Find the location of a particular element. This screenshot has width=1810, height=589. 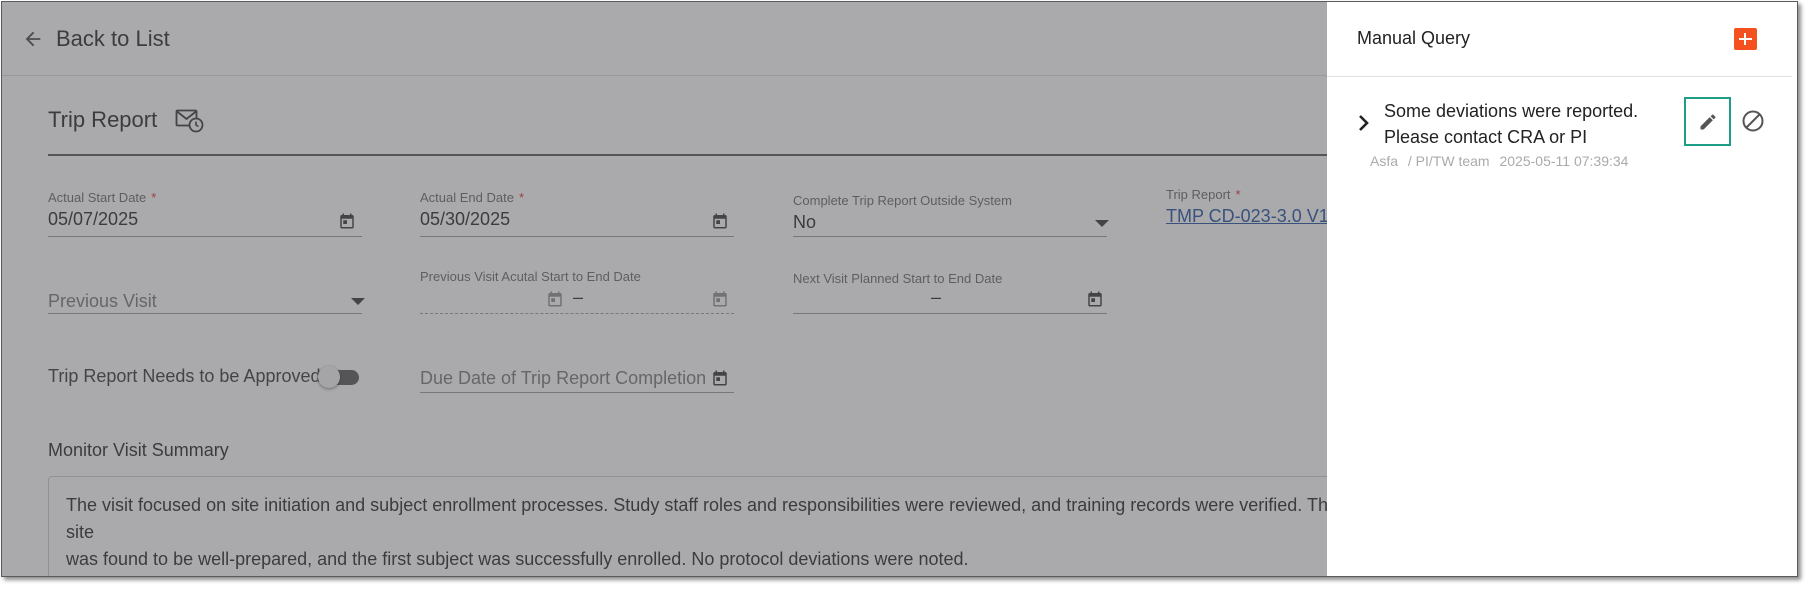

trip-report-link: TMP CD-023-3.0 V1 is located at coordinates (1247, 216).